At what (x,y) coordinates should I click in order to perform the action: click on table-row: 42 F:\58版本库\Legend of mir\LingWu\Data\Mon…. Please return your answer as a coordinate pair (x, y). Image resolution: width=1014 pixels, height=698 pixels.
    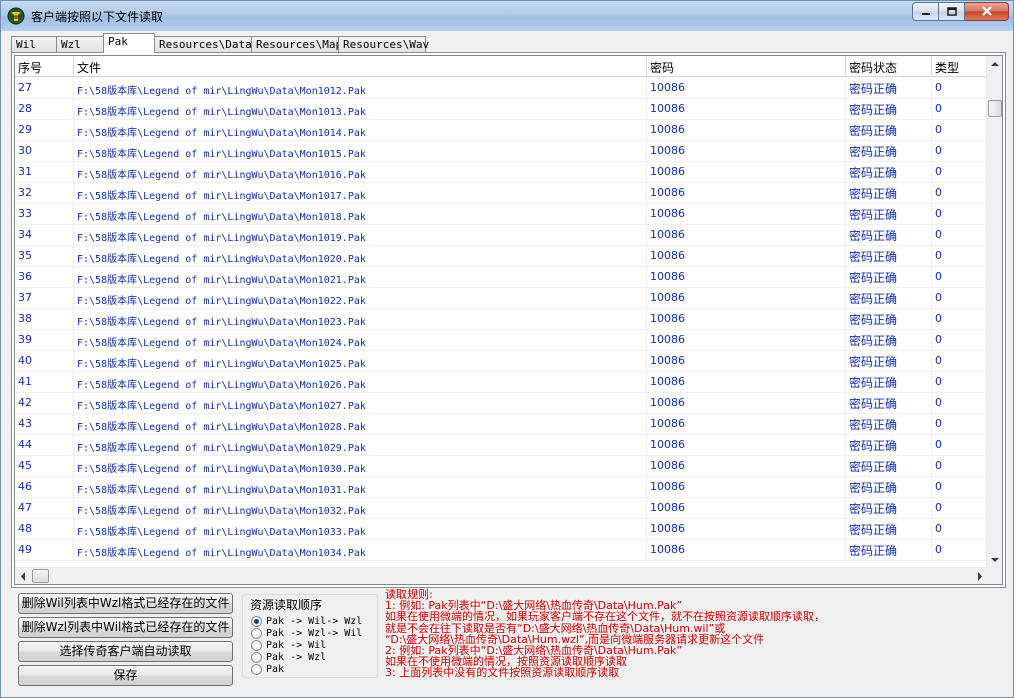
    Looking at the image, I should click on (501, 403).